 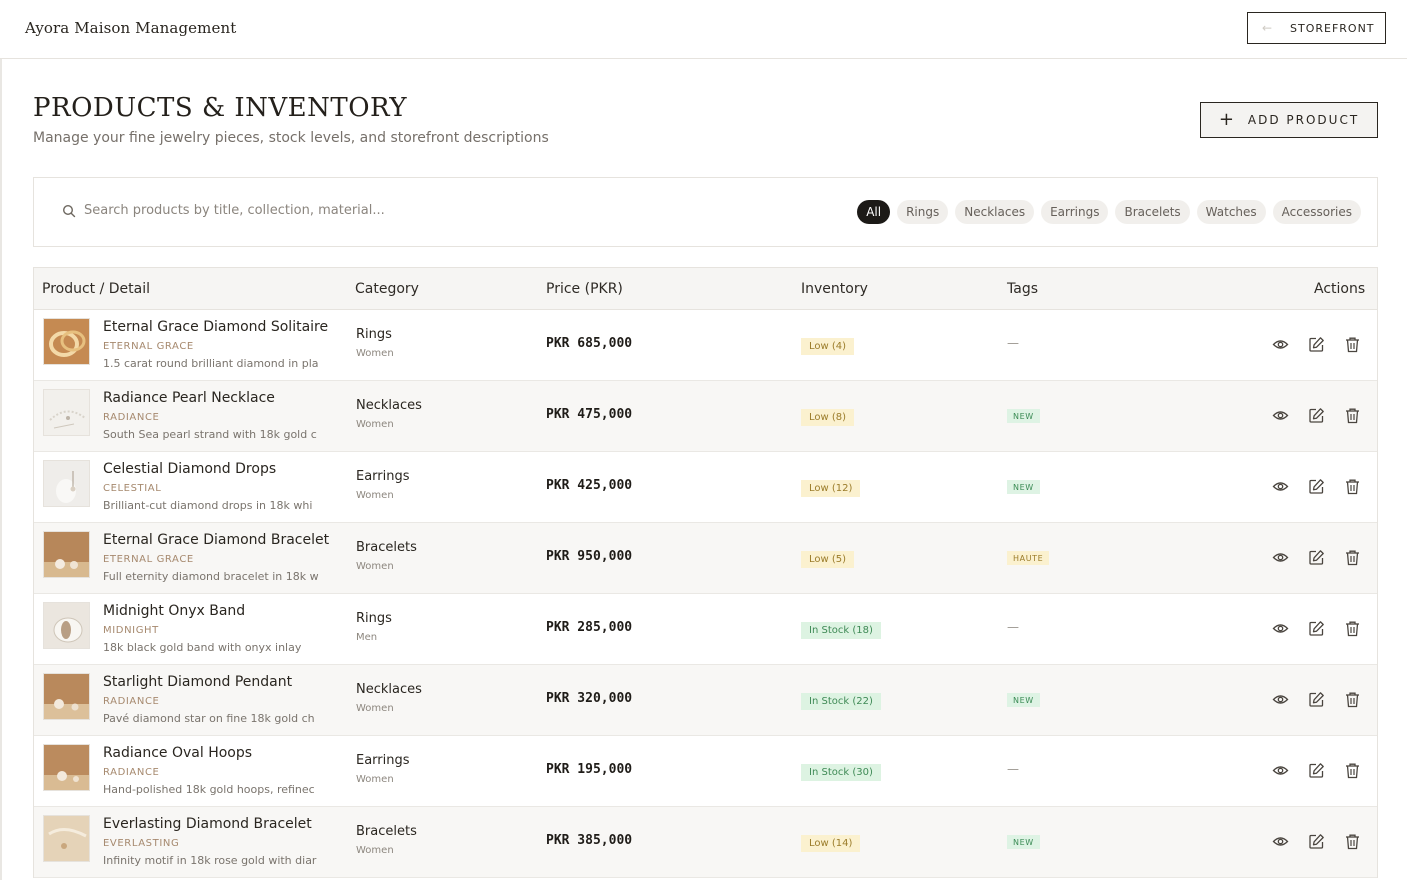 What do you see at coordinates (96, 289) in the screenshot?
I see `header-product: Product / Detail` at bounding box center [96, 289].